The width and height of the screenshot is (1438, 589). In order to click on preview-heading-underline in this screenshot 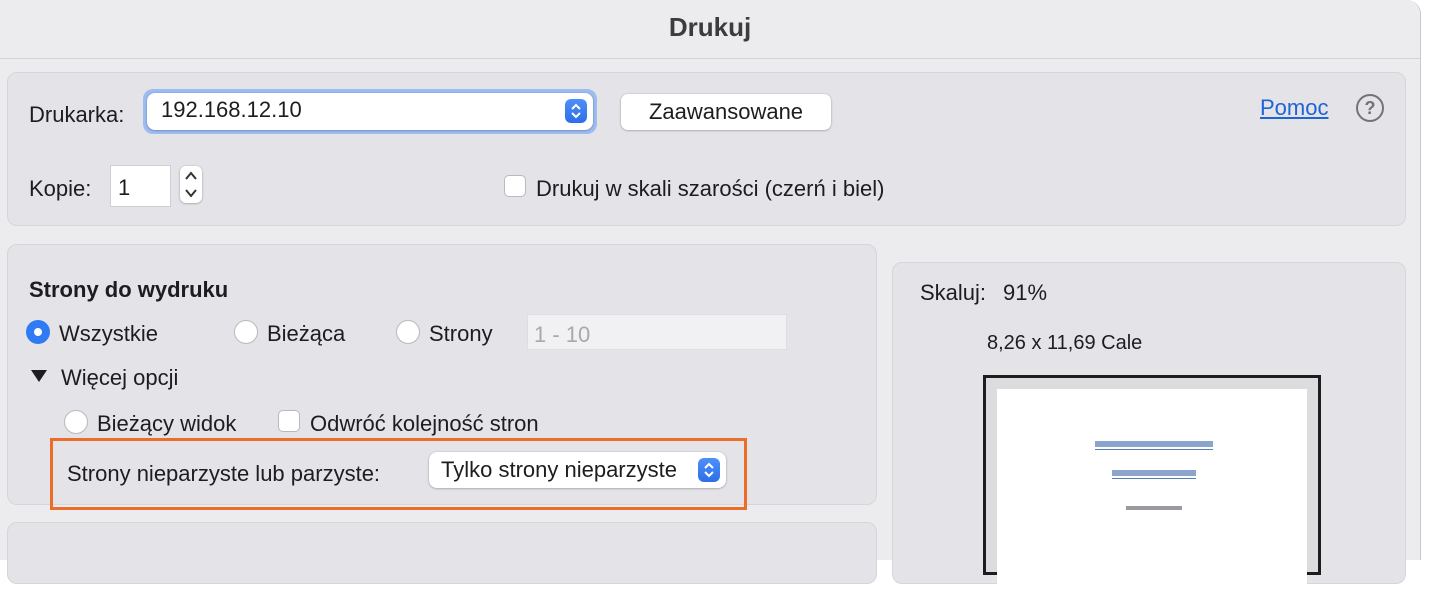, I will do `click(1154, 449)`.